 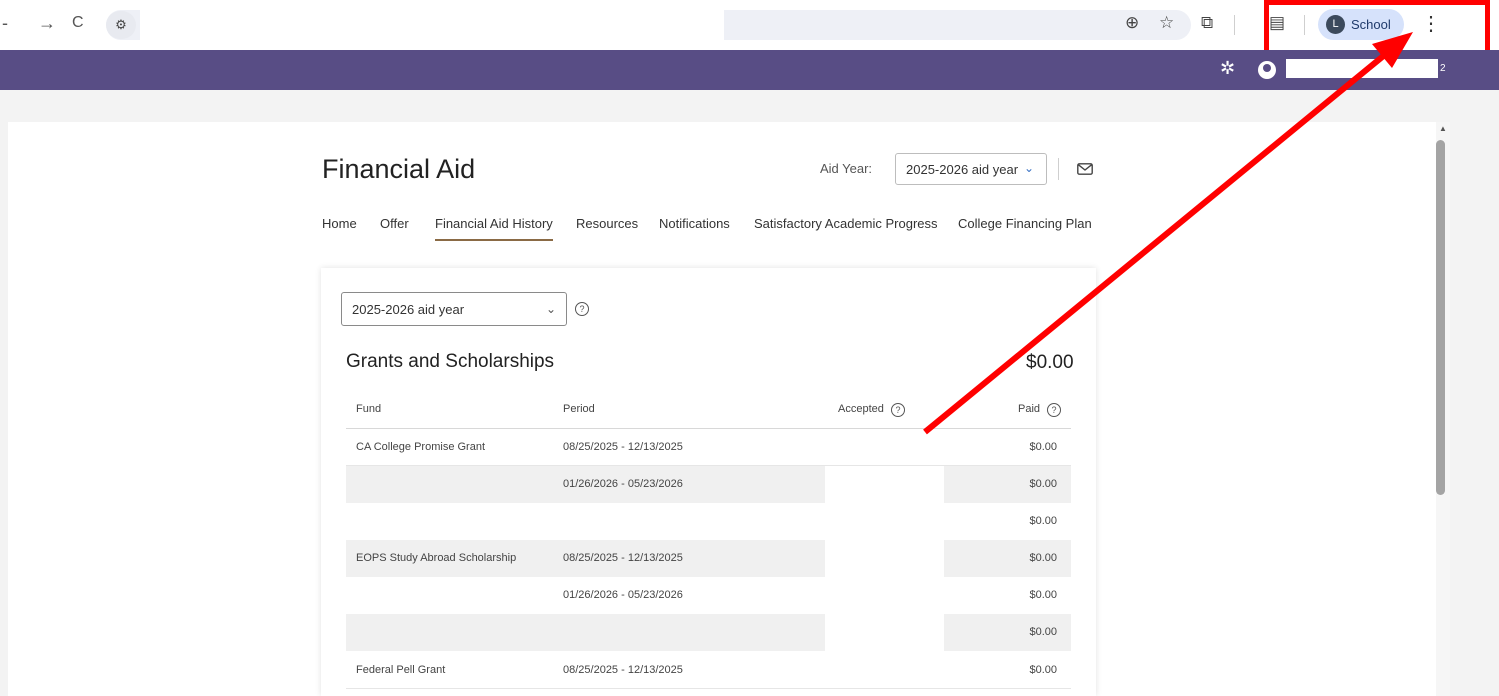 I want to click on tab-satisfactory-academic-progress: Satisfactory Academic Progress, so click(x=846, y=223).